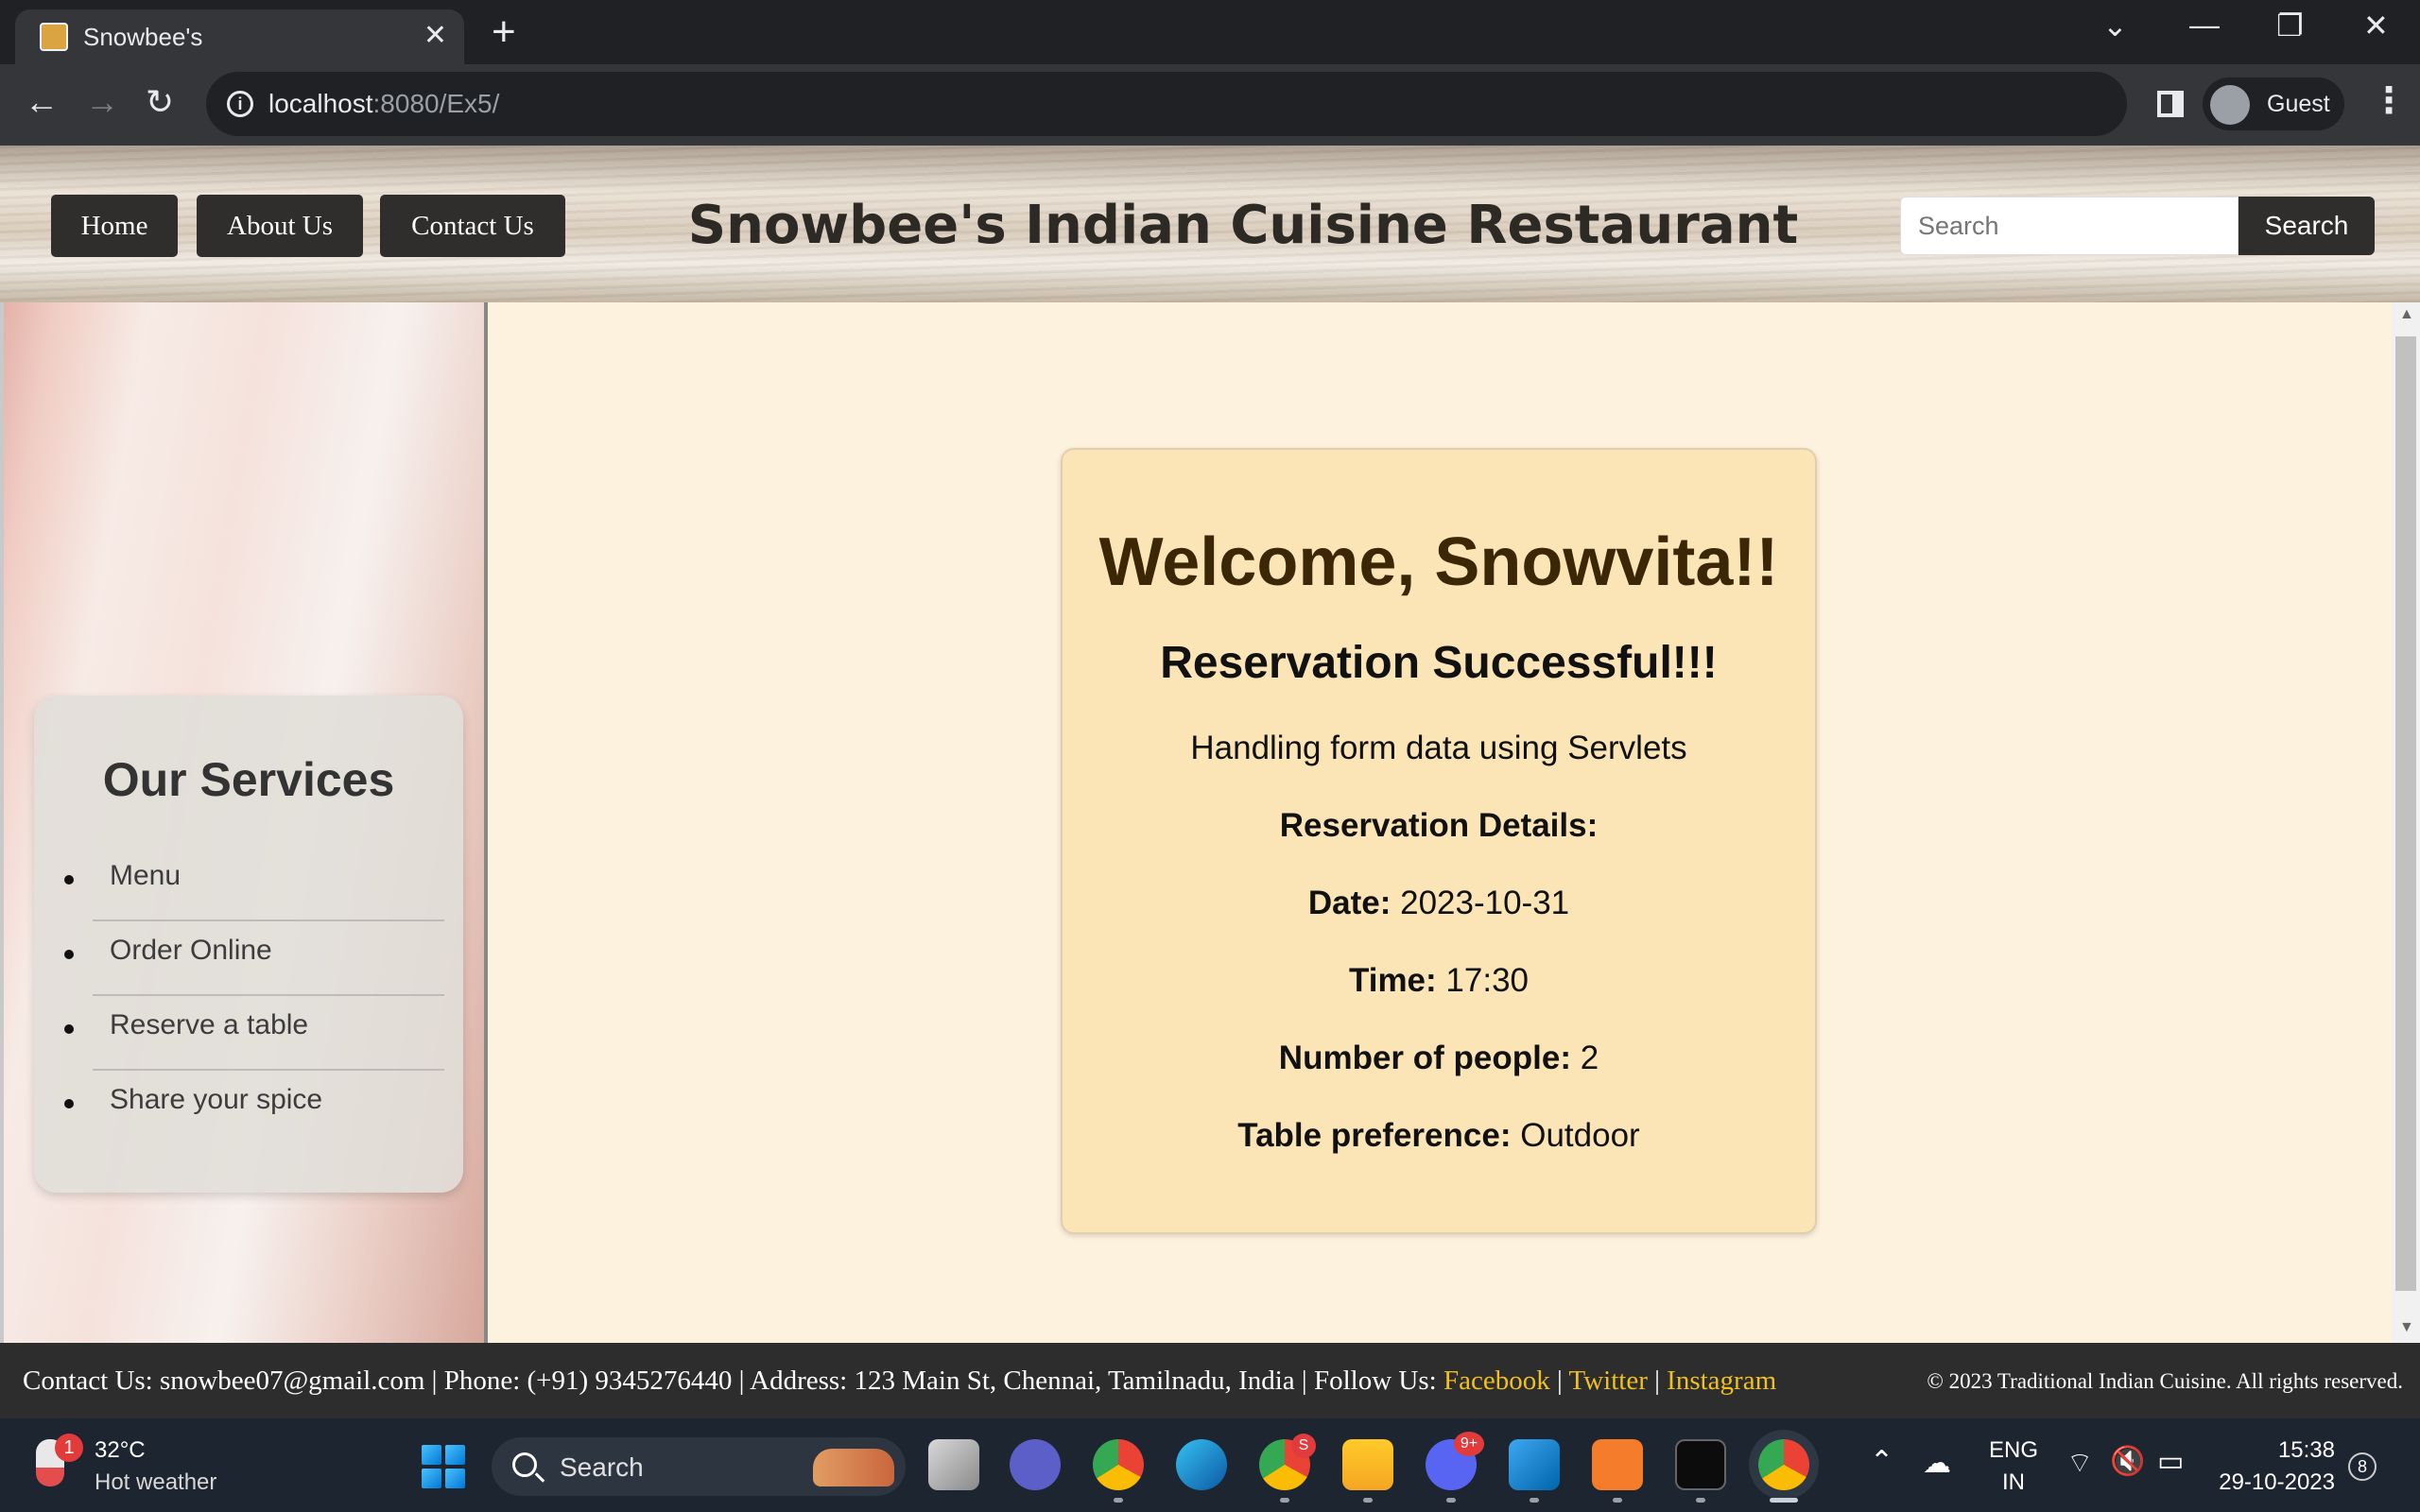 The width and height of the screenshot is (2420, 1512). I want to click on chrome-profile-icon, so click(1118, 1464).